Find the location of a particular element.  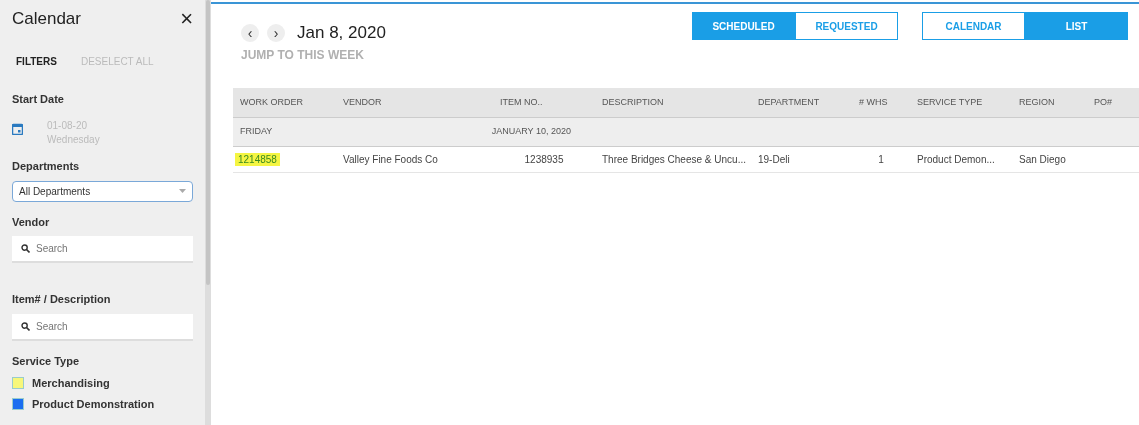

work-order-link: 1214858 is located at coordinates (257, 159).